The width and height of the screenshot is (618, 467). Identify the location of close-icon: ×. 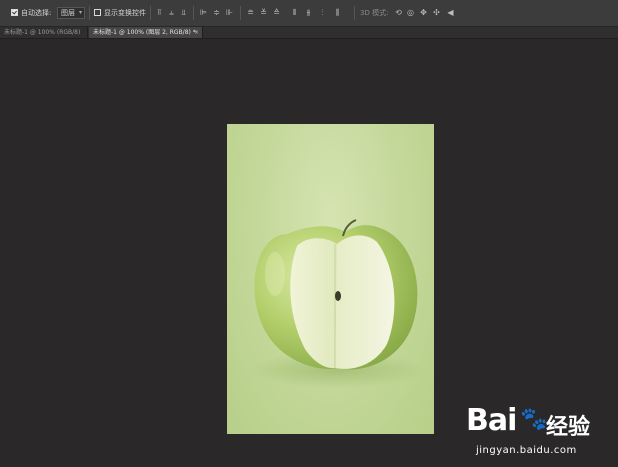
(196, 32).